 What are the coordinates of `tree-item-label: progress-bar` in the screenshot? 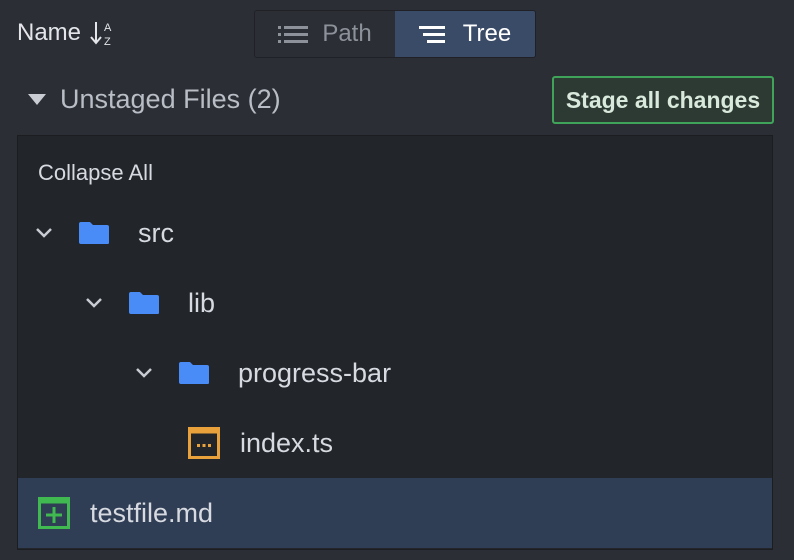 It's located at (315, 372).